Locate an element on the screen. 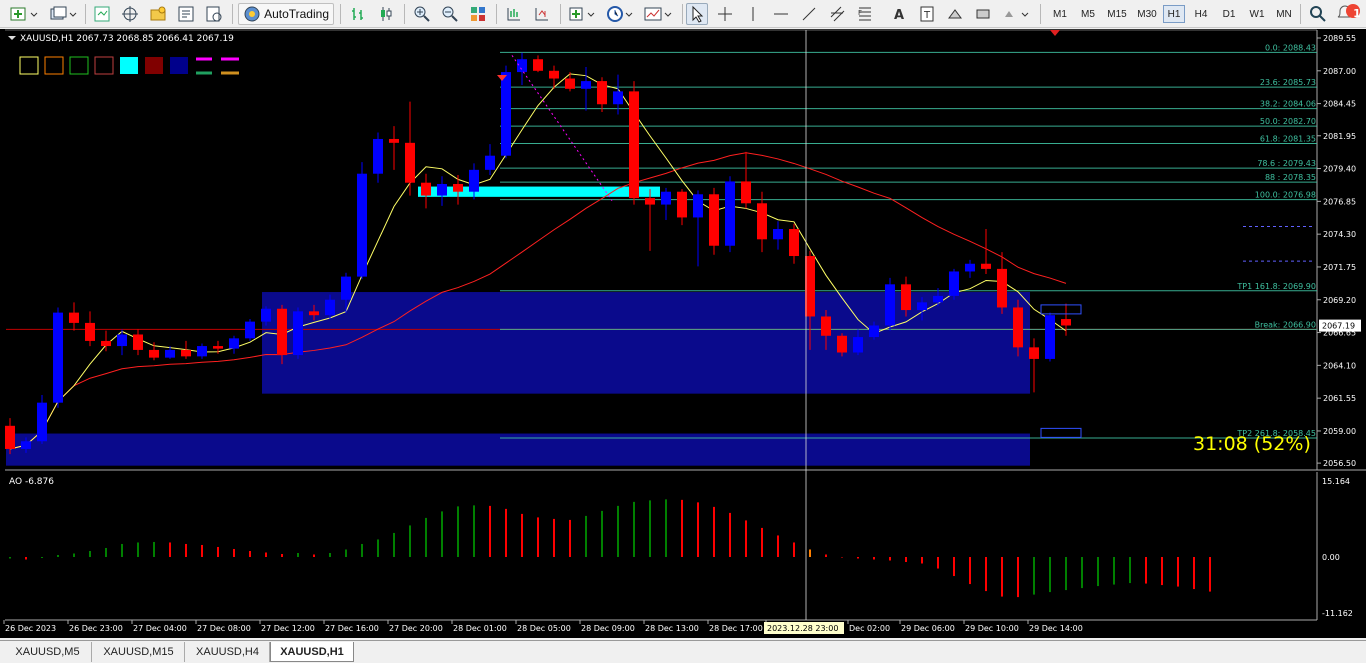  price-label: 2059.00 is located at coordinates (1339, 431).